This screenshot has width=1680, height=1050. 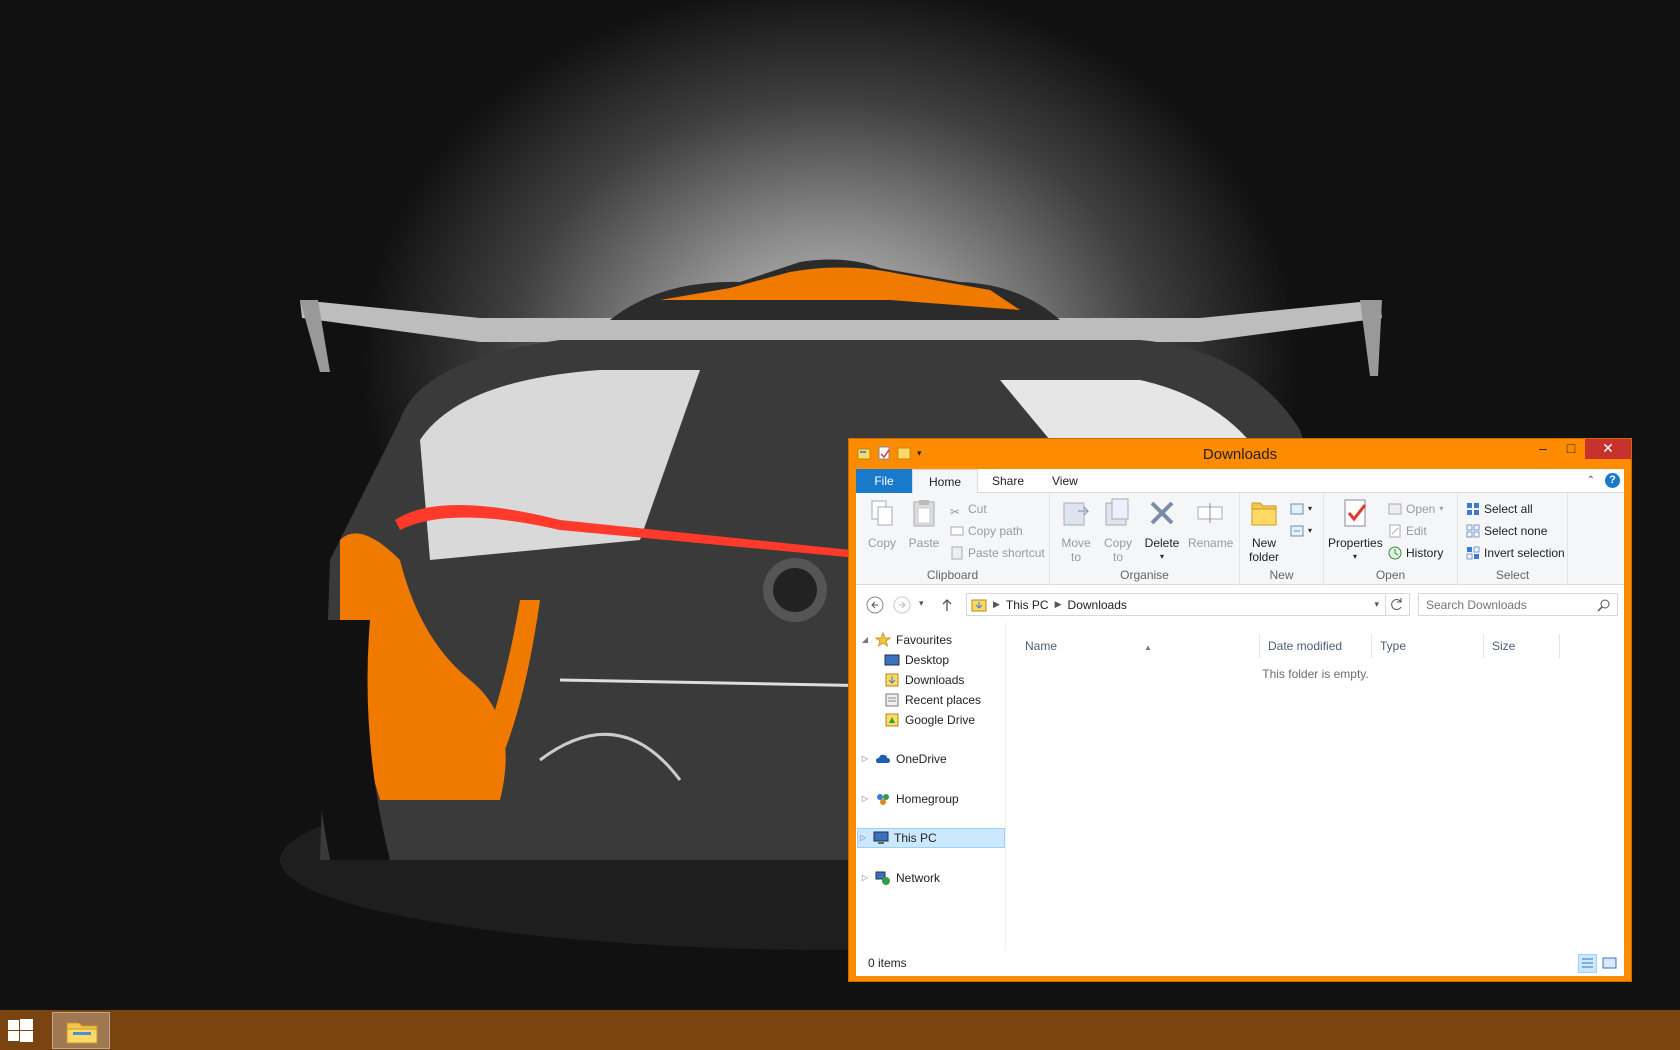 What do you see at coordinates (1065, 481) in the screenshot?
I see `tab-view: View` at bounding box center [1065, 481].